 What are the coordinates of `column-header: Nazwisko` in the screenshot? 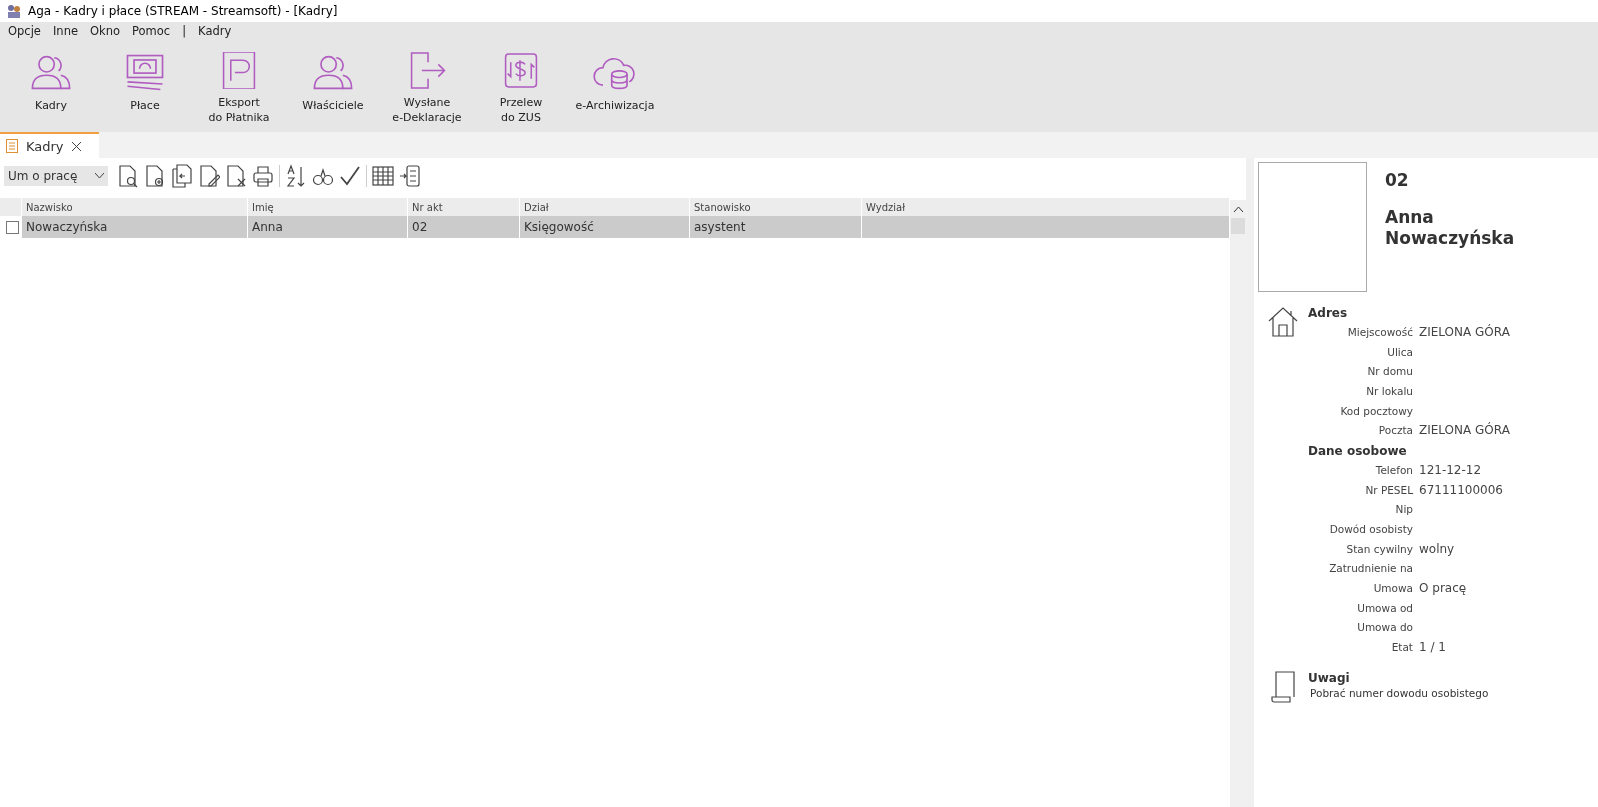 It's located at (135, 207).